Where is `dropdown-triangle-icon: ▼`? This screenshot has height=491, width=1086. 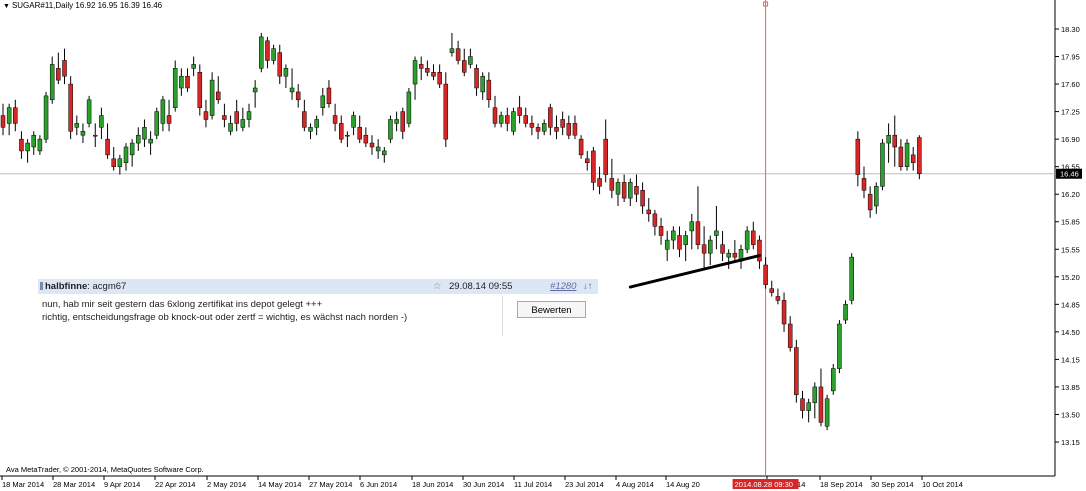 dropdown-triangle-icon: ▼ is located at coordinates (6, 6).